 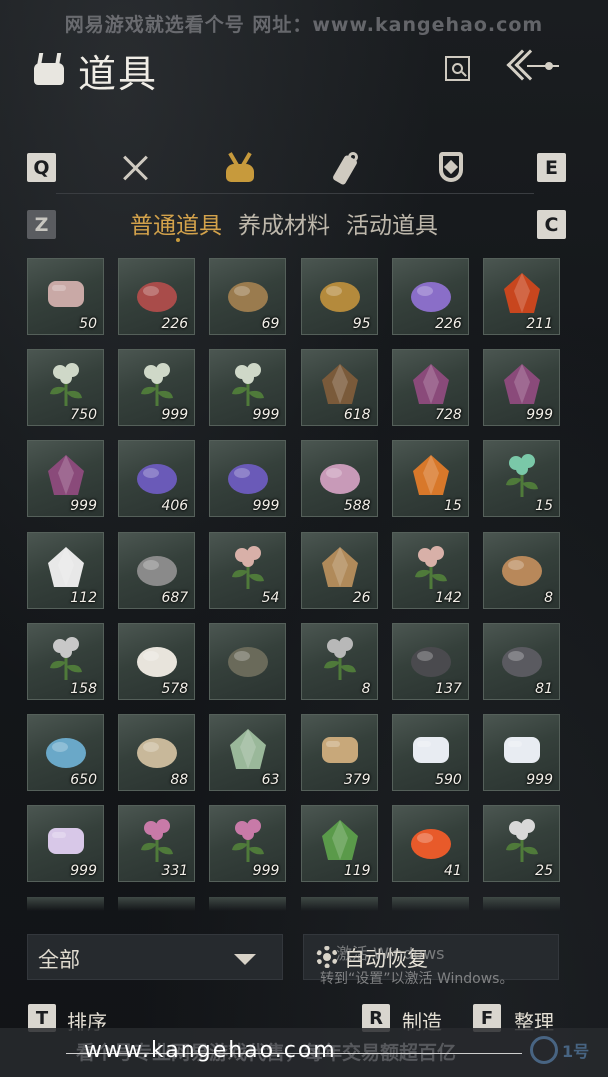 What do you see at coordinates (59, 960) in the screenshot?
I see `filter-label: 全部` at bounding box center [59, 960].